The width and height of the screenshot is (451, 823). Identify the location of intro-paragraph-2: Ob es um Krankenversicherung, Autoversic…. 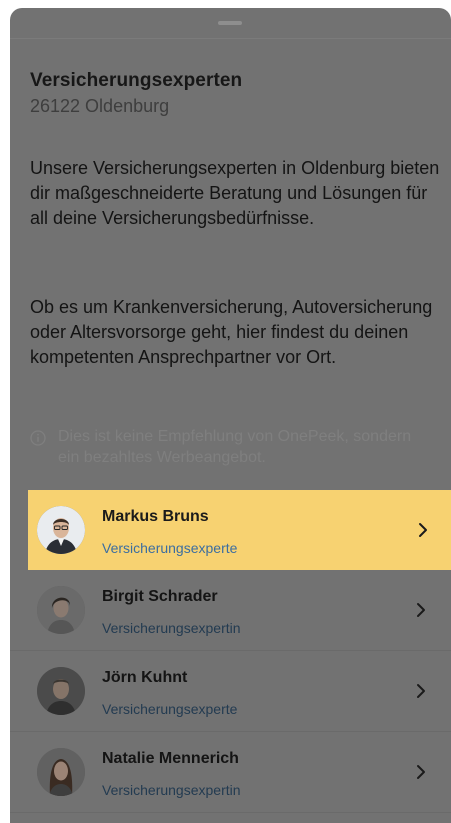
(231, 332).